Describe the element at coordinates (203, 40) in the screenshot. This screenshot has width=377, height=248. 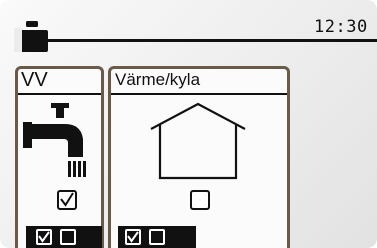
I see `header-divider` at that location.